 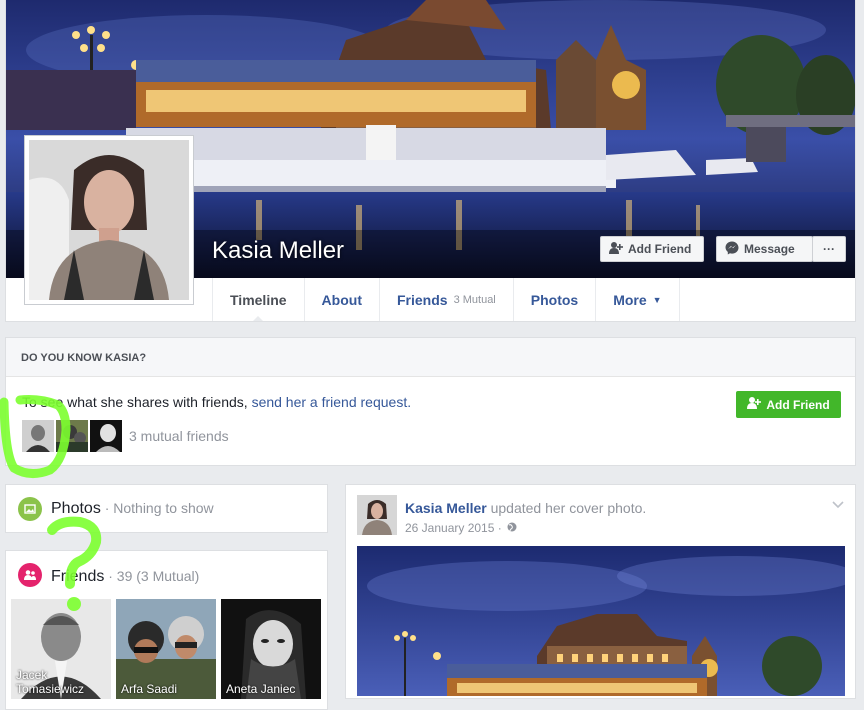 What do you see at coordinates (798, 404) in the screenshot?
I see `add-friend-primary-label: Add Friend` at bounding box center [798, 404].